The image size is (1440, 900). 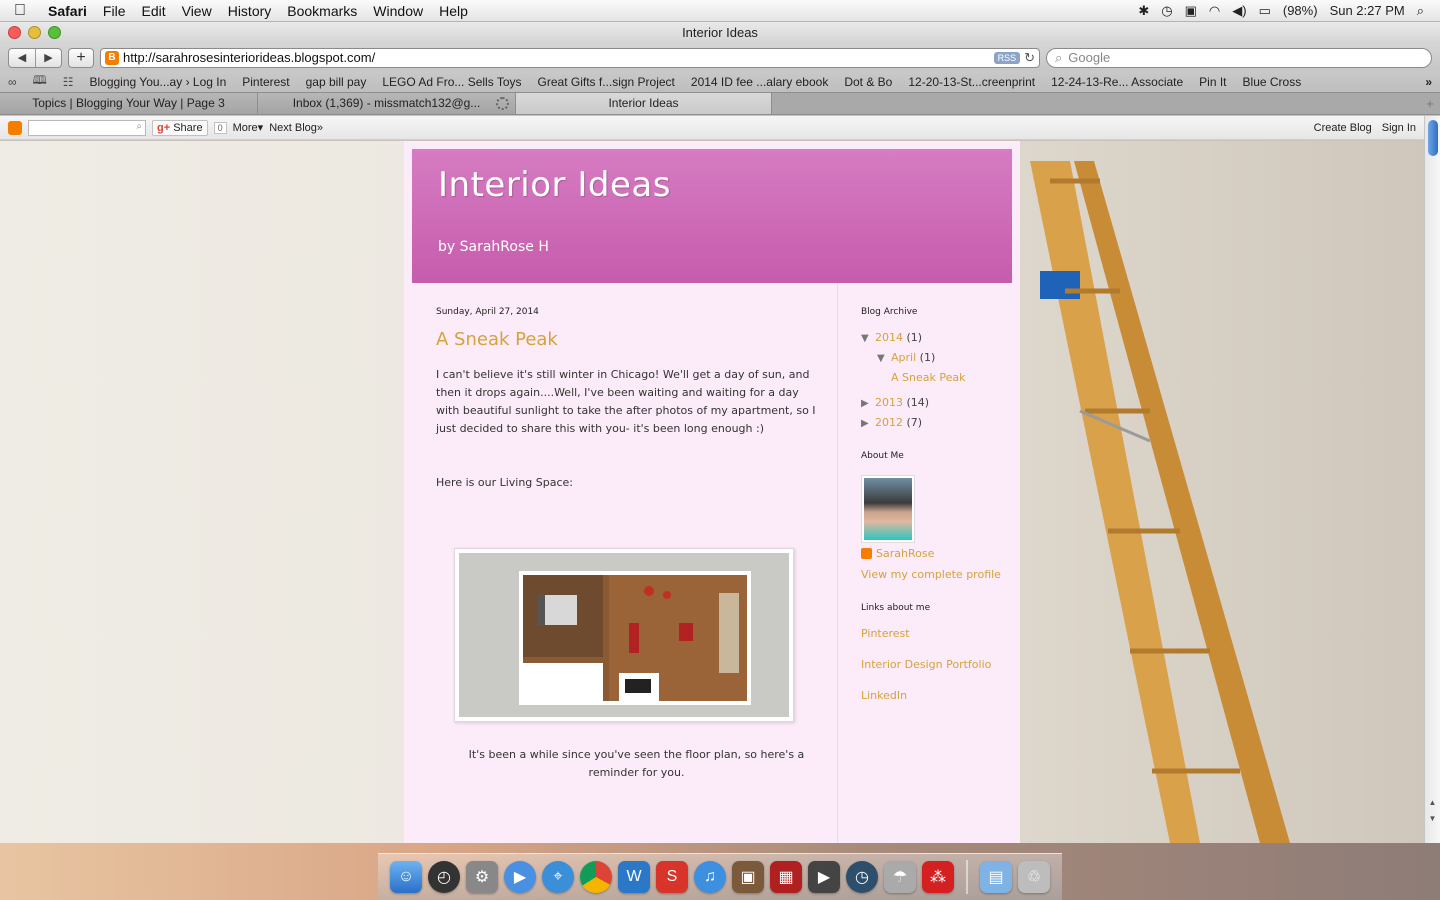 I want to click on acrobat-icon: ⁂, so click(x=938, y=877).